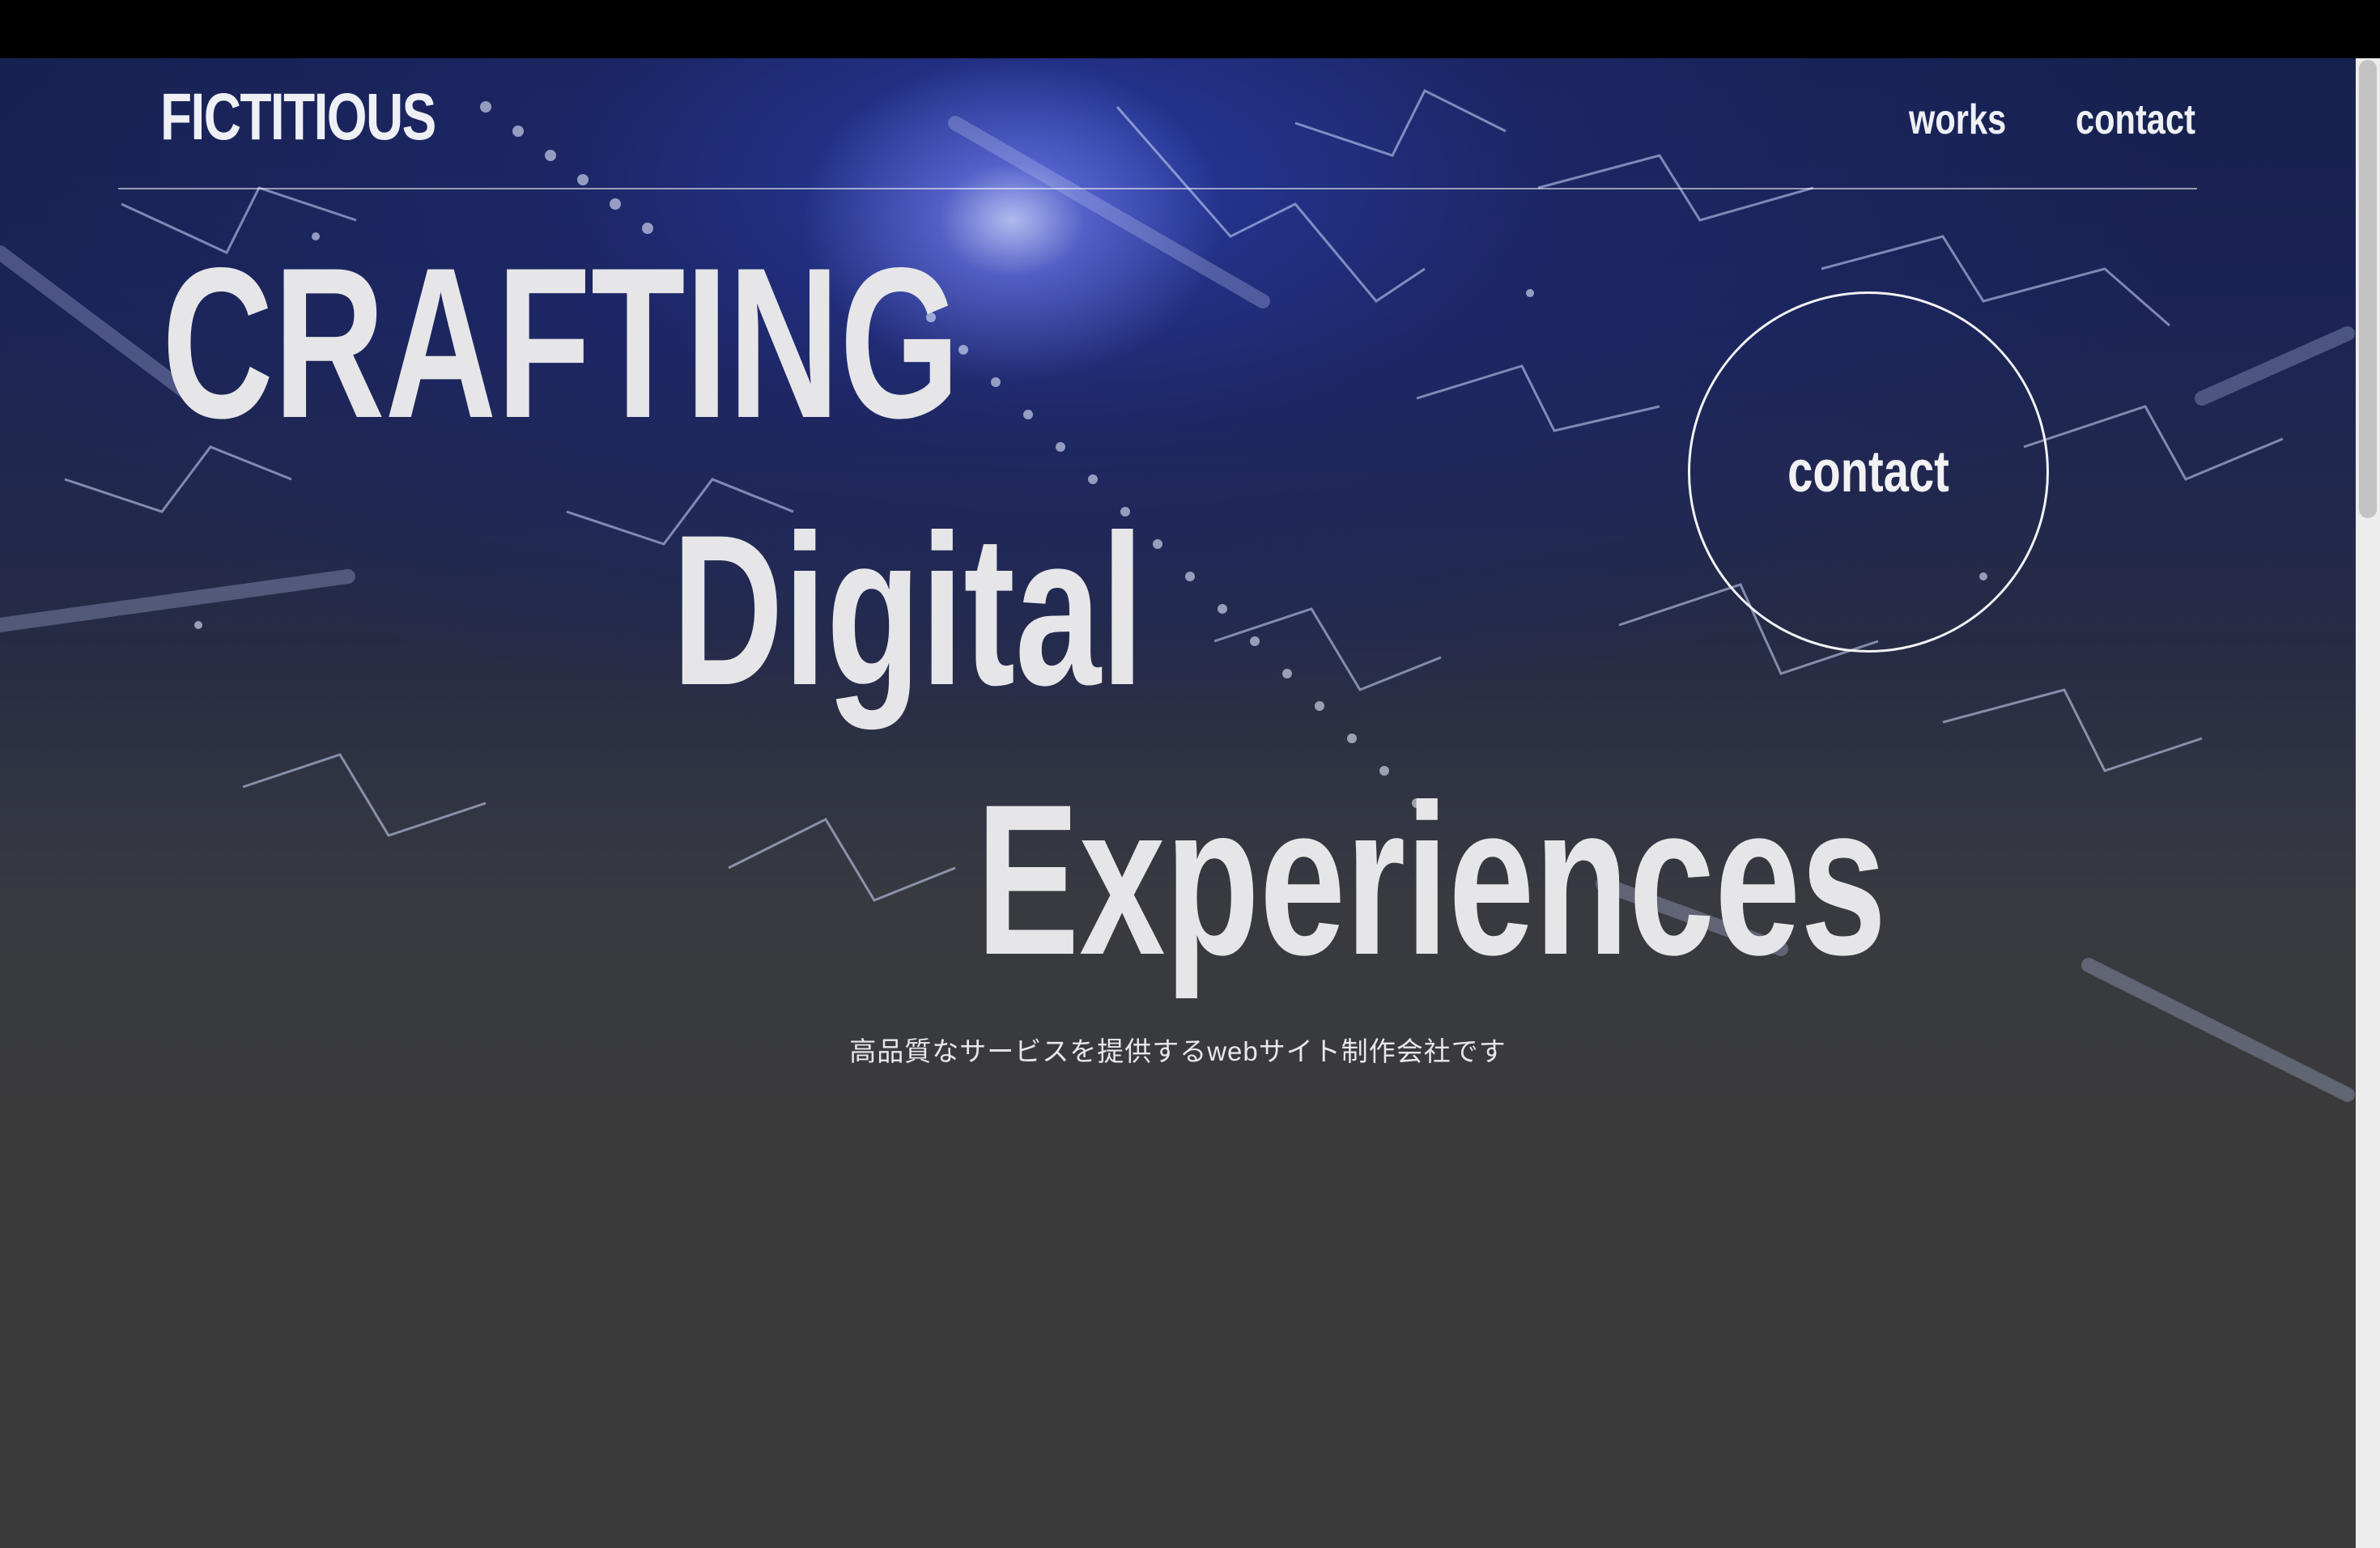 The image size is (2380, 1548). Describe the element at coordinates (1158, 189) in the screenshot. I see `header-divider` at that location.